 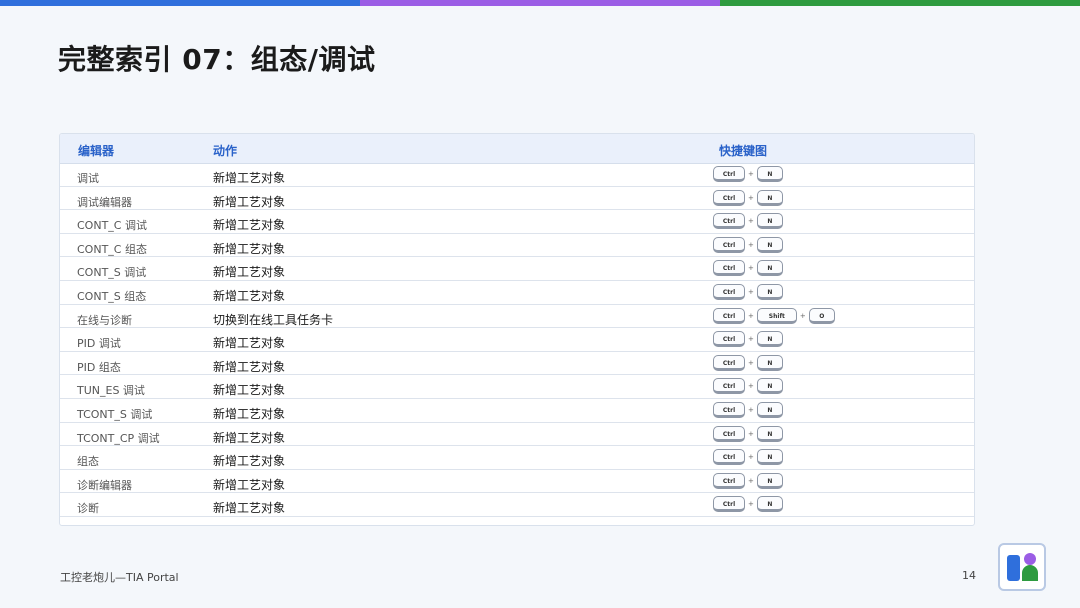 What do you see at coordinates (180, 3) in the screenshot?
I see `accent-blue` at bounding box center [180, 3].